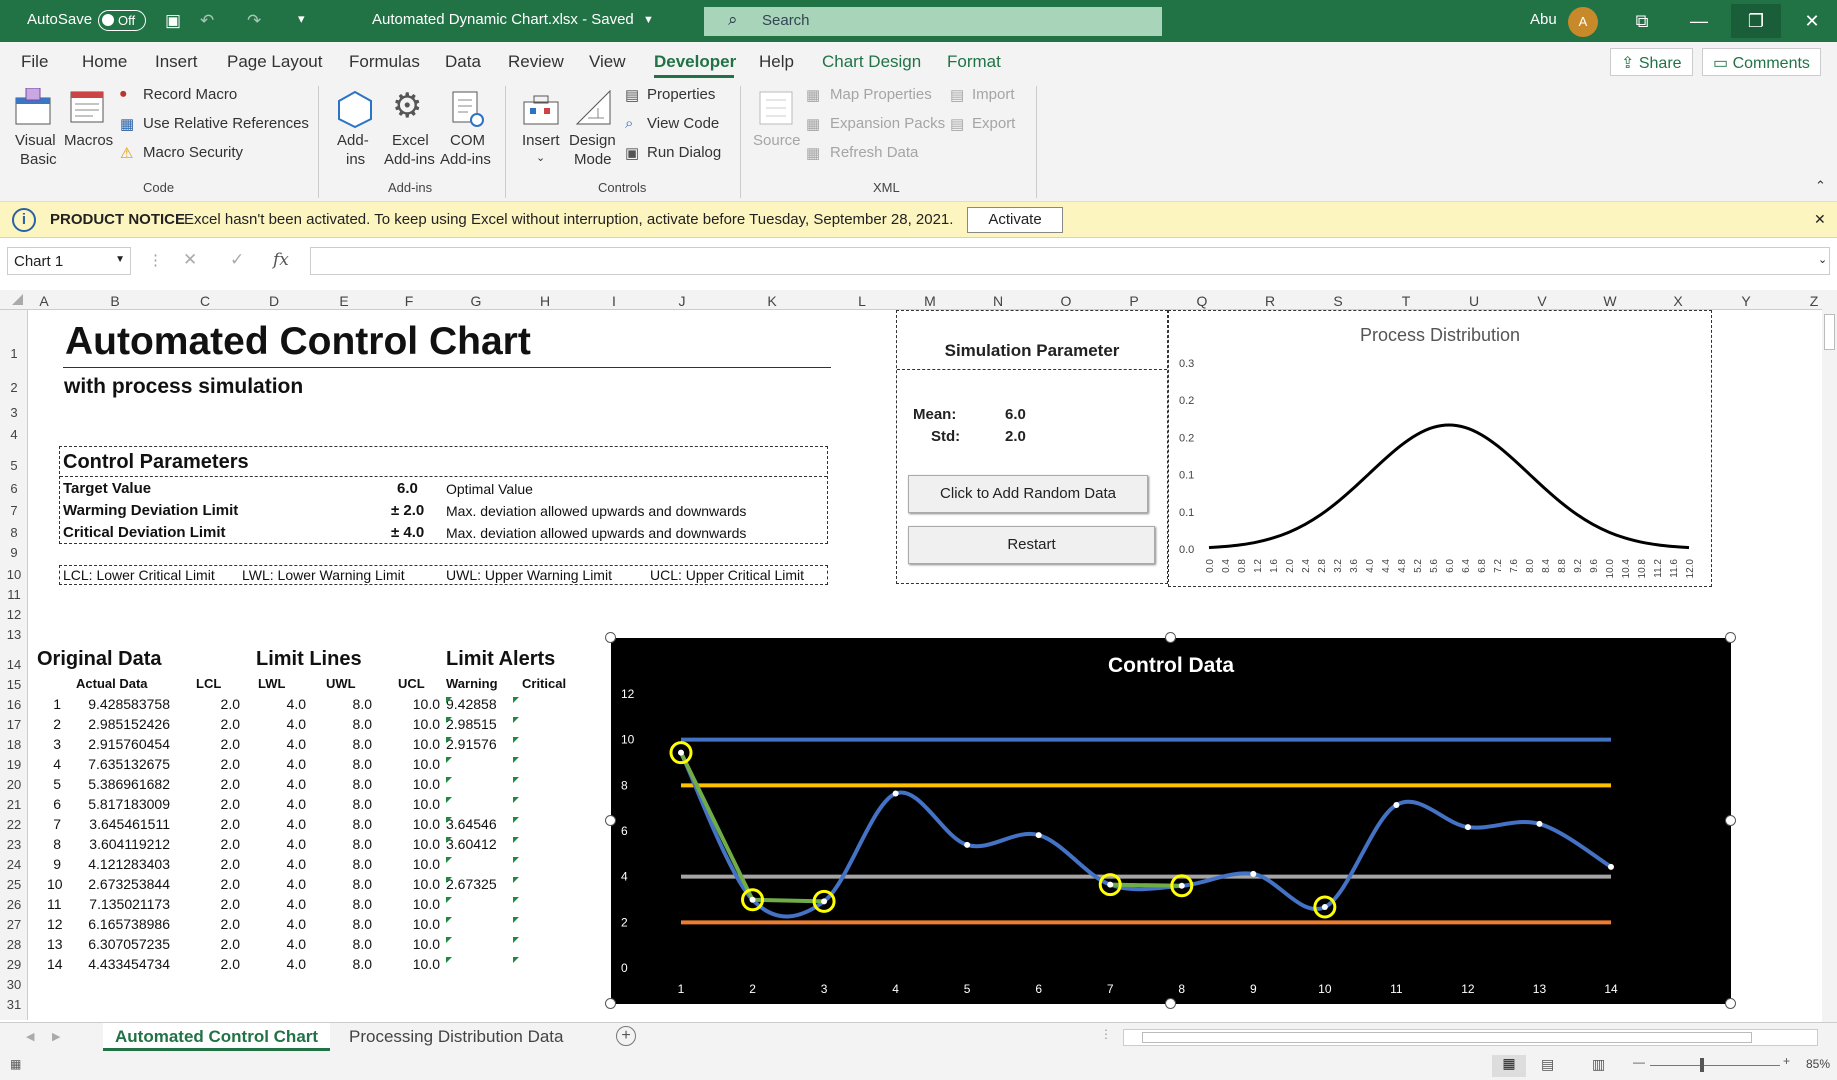 Image resolution: width=1837 pixels, height=1080 pixels. Describe the element at coordinates (1066, 301) in the screenshot. I see `column-header: O` at that location.